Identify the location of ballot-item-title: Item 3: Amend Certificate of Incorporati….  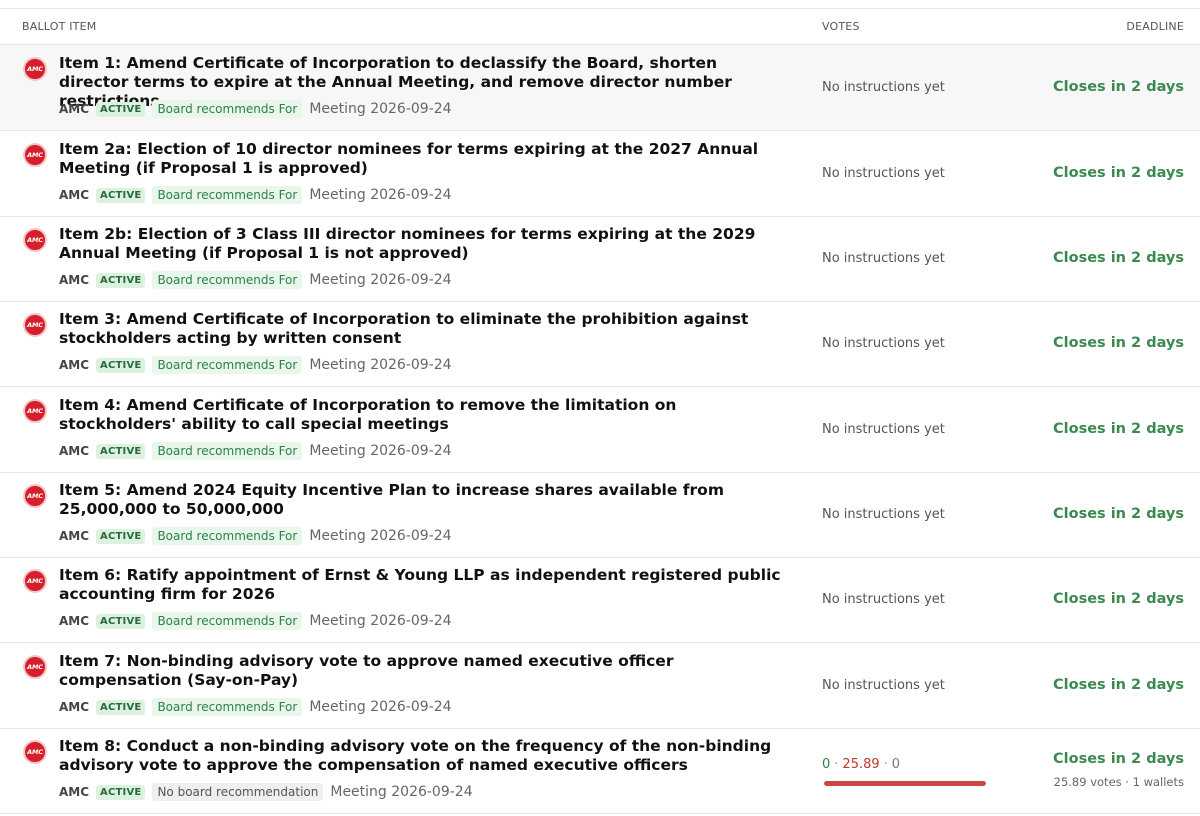
(424, 329).